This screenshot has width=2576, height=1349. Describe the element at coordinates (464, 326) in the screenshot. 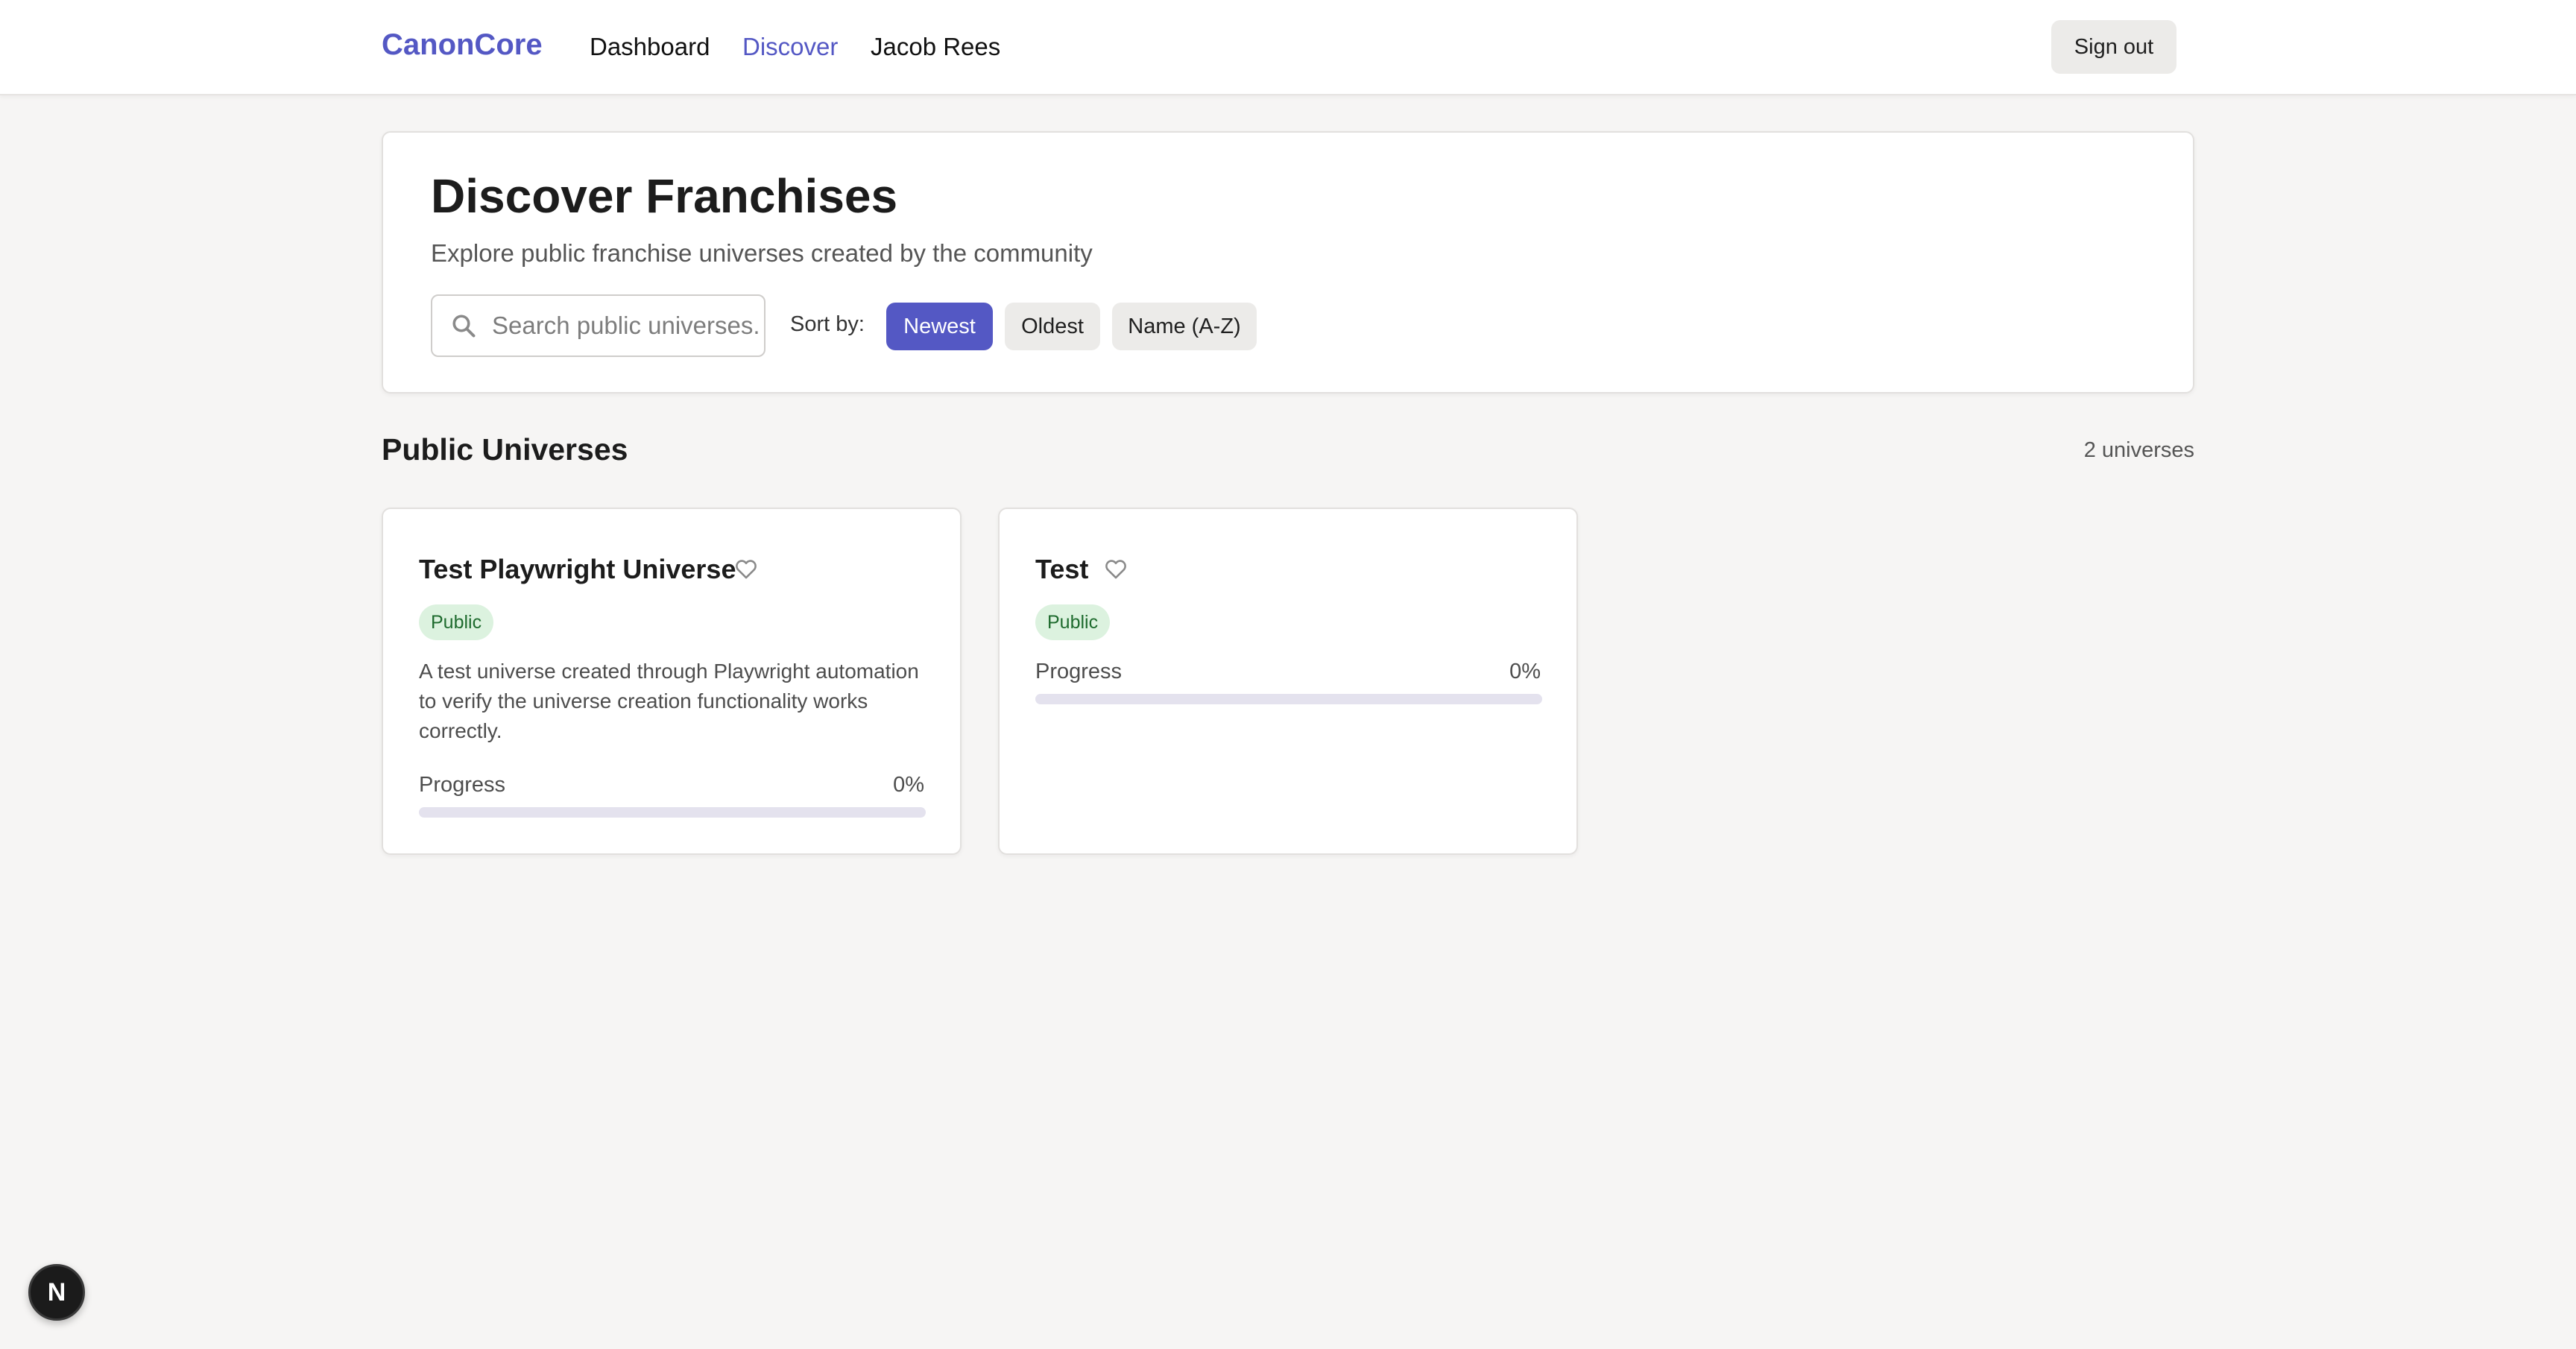

I see `search-icon` at that location.